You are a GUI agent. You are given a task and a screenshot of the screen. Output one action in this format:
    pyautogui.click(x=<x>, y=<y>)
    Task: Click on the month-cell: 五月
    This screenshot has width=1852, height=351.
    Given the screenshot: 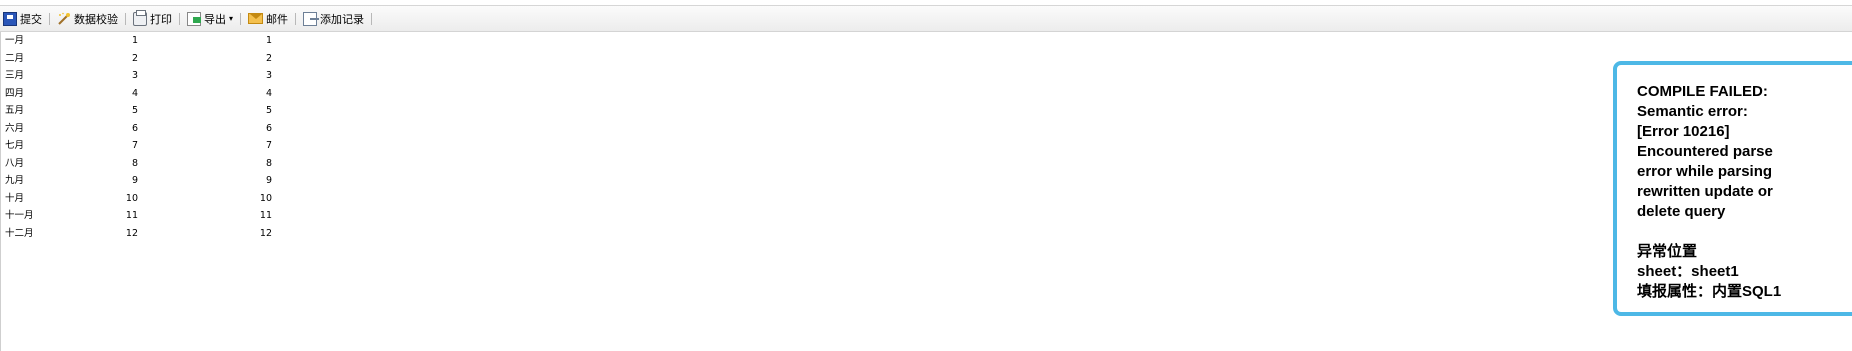 What is the action you would take?
    pyautogui.click(x=14, y=111)
    